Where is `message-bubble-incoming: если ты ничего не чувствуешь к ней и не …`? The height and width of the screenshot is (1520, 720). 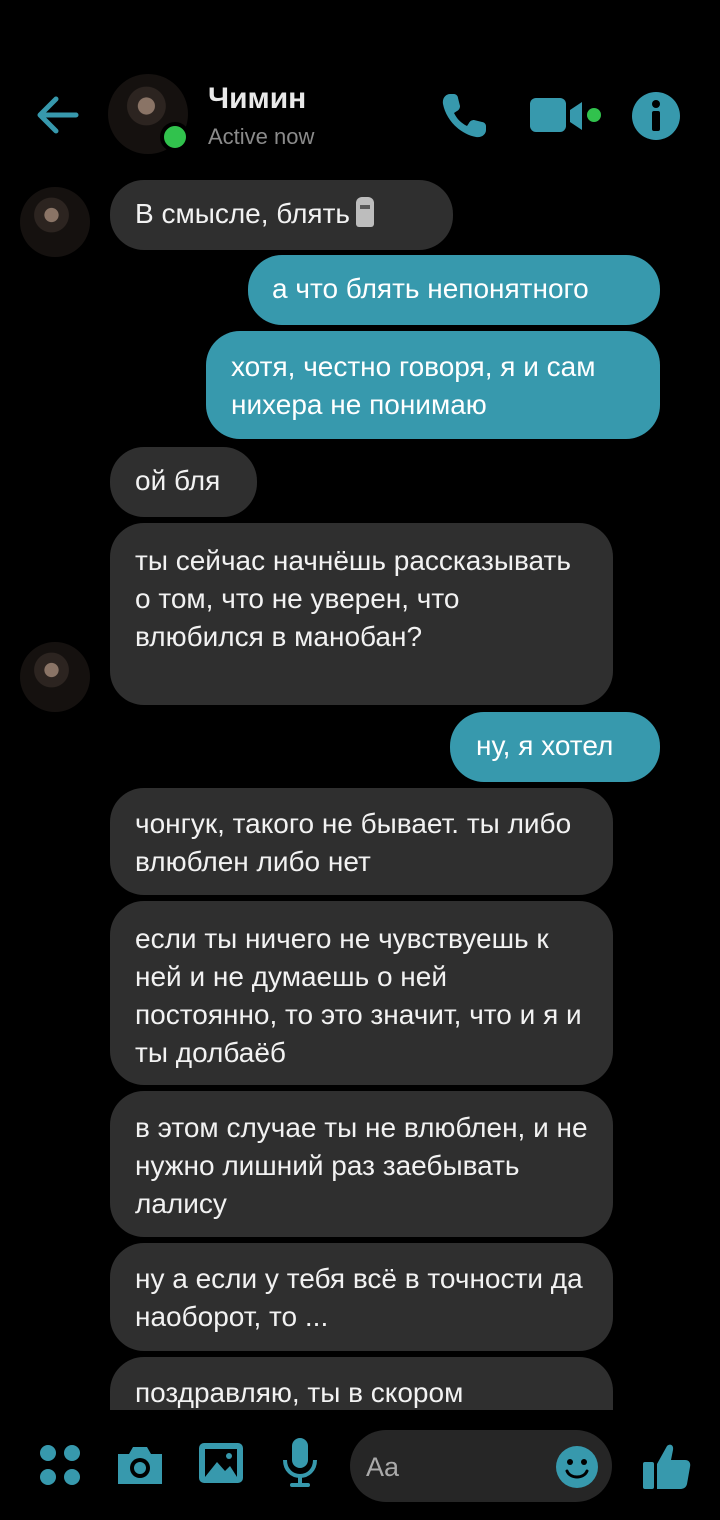
message-bubble-incoming: если ты ничего не чувствуешь к ней и не … is located at coordinates (361, 993).